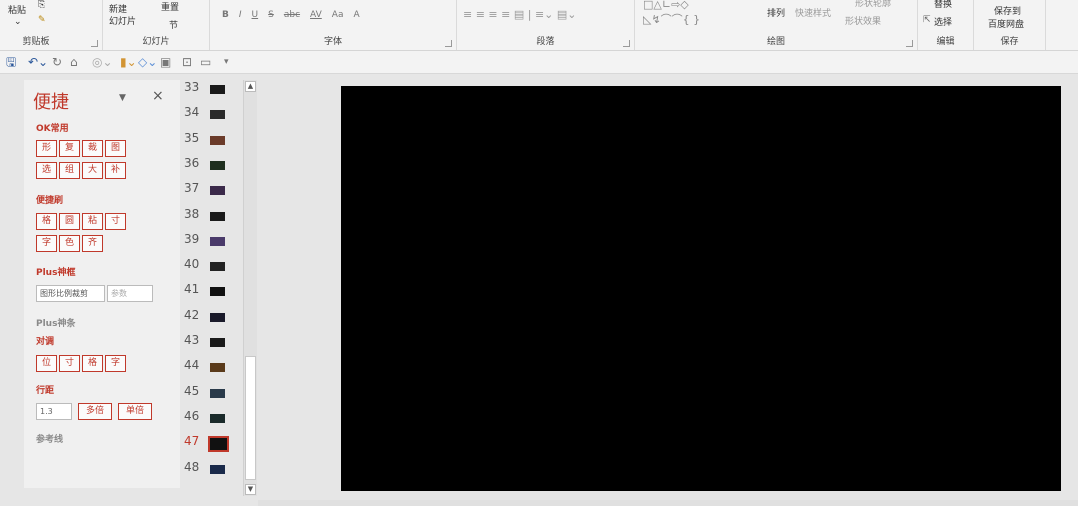 The width and height of the screenshot is (1078, 506). What do you see at coordinates (92, 148) in the screenshot?
I see `crop-button: 裁` at bounding box center [92, 148].